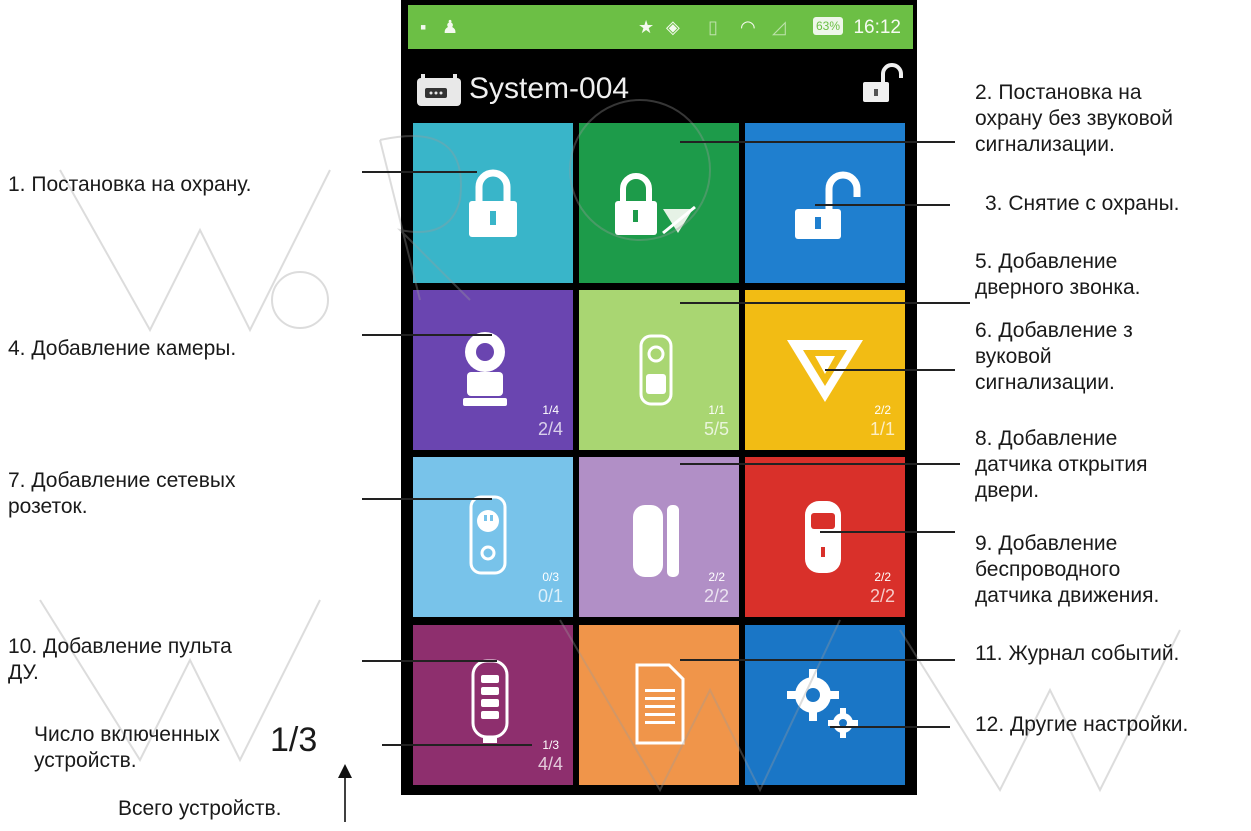 The width and height of the screenshot is (1251, 831). What do you see at coordinates (1007, 490) in the screenshot?
I see `annotation-8-line: двери.` at bounding box center [1007, 490].